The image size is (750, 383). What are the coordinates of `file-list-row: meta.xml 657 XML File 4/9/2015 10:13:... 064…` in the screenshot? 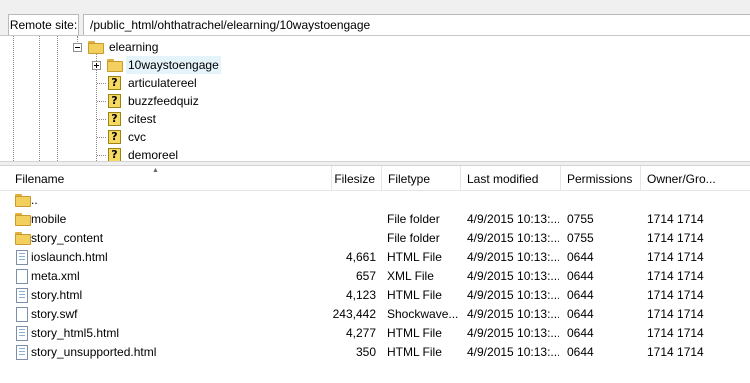 It's located at (375, 276).